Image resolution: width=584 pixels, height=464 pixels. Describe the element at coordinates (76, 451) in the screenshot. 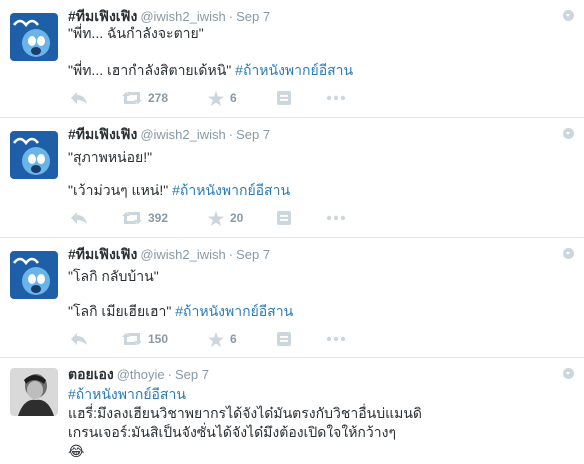

I see `emoji: 😂` at that location.